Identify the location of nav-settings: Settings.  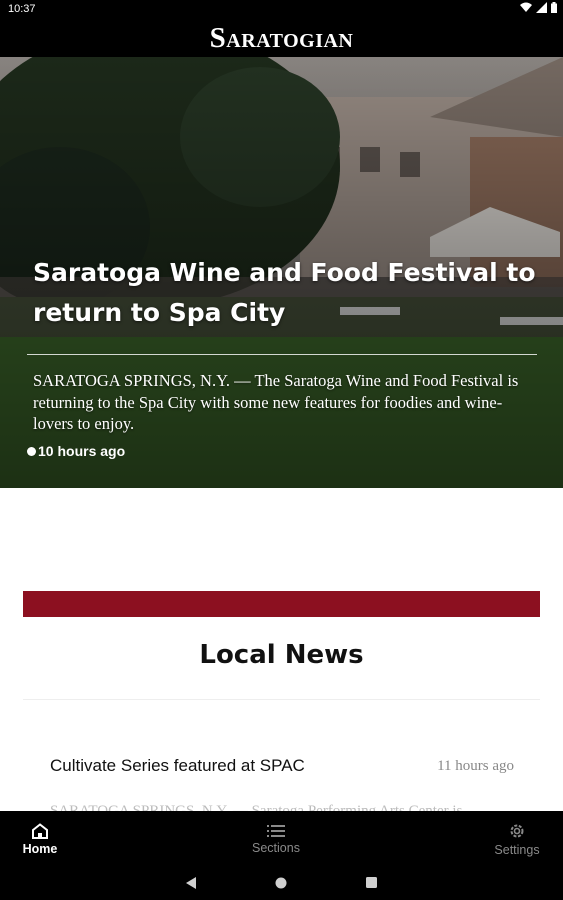
(517, 839).